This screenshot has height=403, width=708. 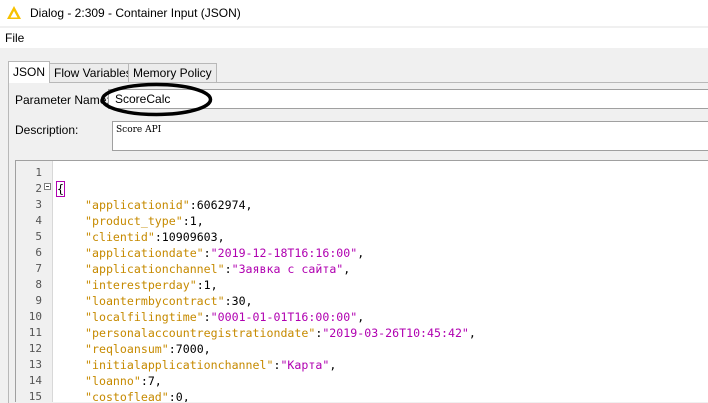 I want to click on parameter-name-label: Parameter Name:, so click(x=62, y=100).